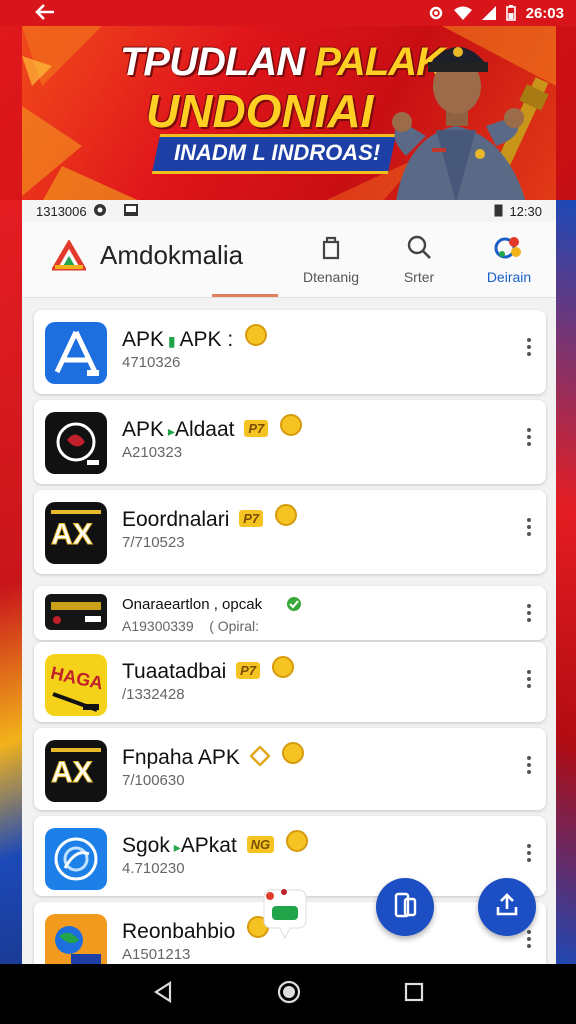 This screenshot has width=576, height=1024. What do you see at coordinates (509, 268) in the screenshot?
I see `tab-deirain: Deirain` at bounding box center [509, 268].